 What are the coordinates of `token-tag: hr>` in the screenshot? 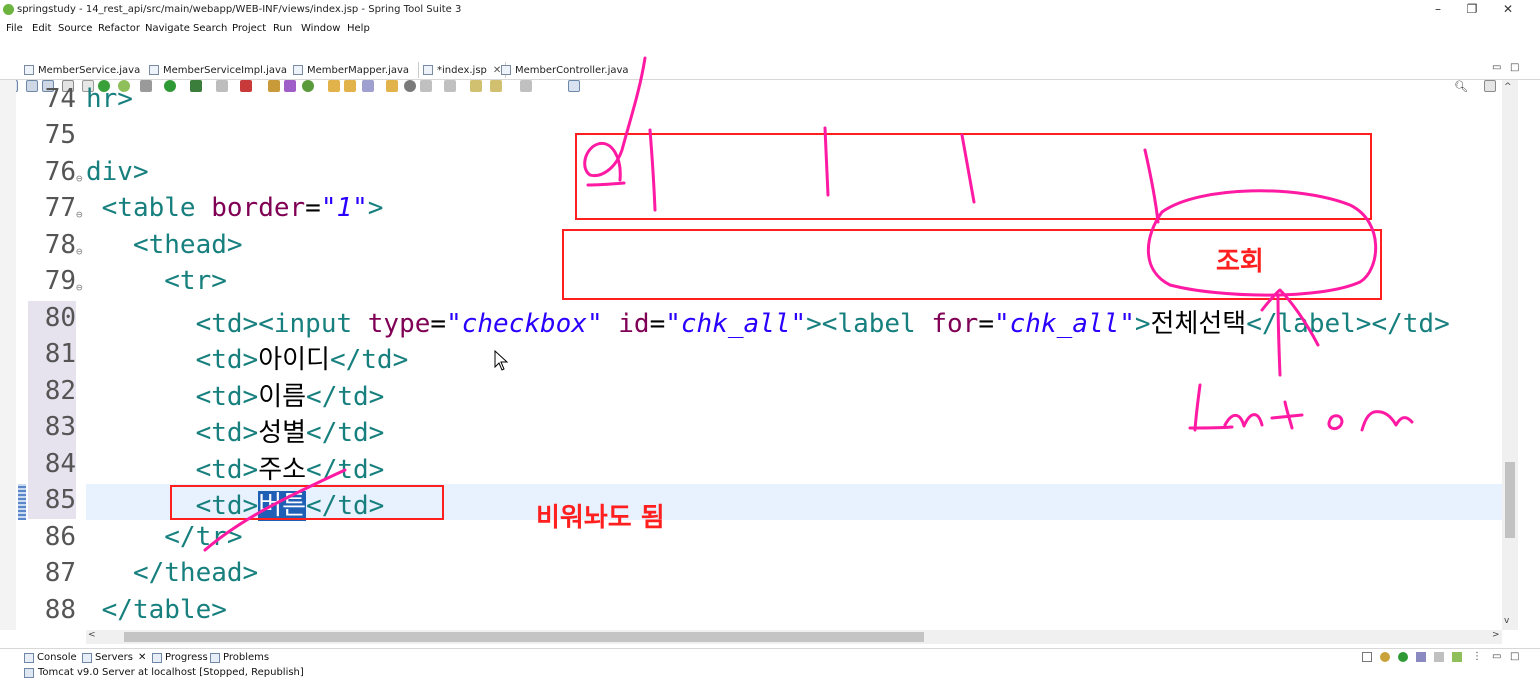 It's located at (109, 99).